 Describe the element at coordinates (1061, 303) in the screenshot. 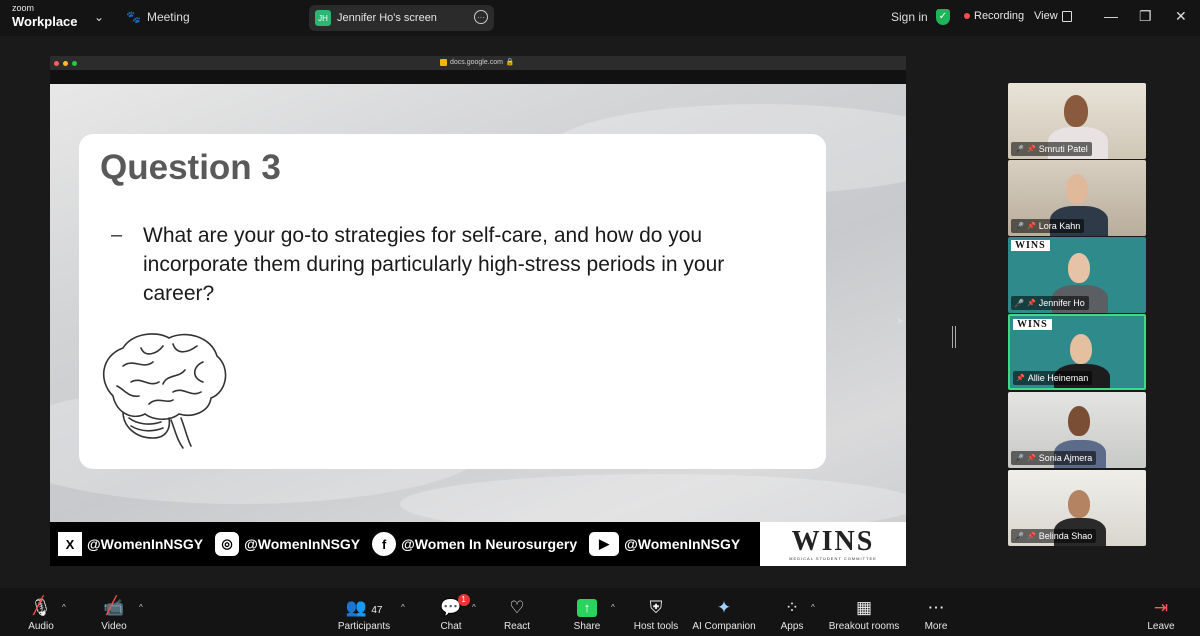

I see `participant-name: Jennifer Ho` at that location.